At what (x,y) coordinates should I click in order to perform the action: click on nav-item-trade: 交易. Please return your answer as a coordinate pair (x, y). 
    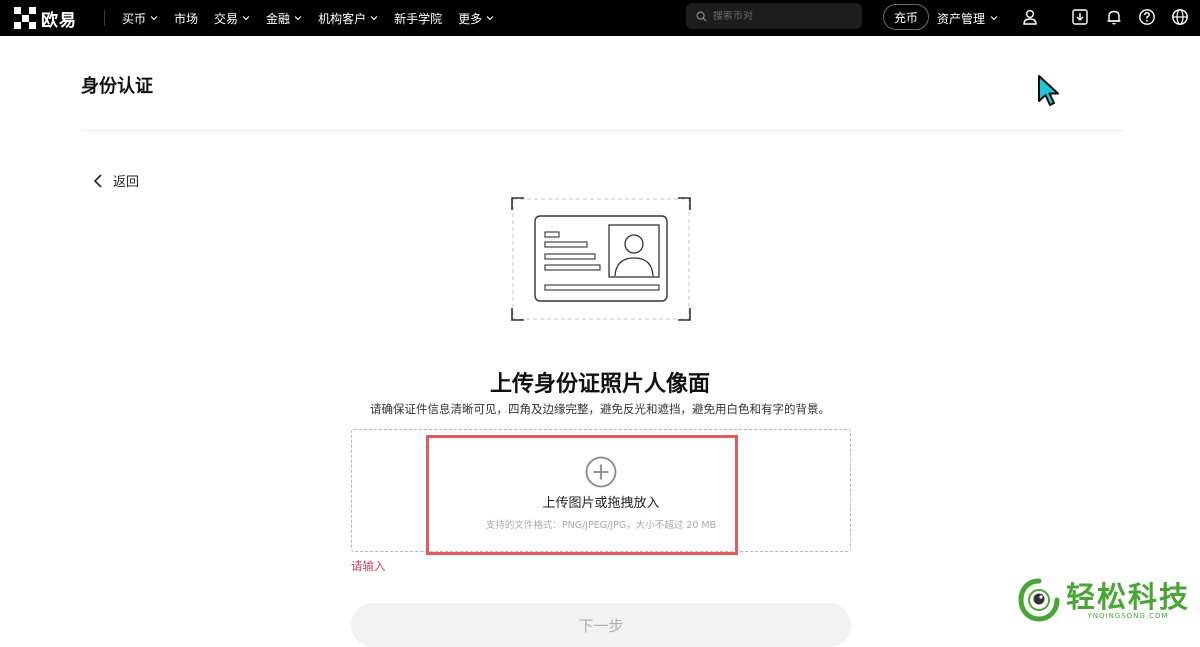
    Looking at the image, I should click on (232, 18).